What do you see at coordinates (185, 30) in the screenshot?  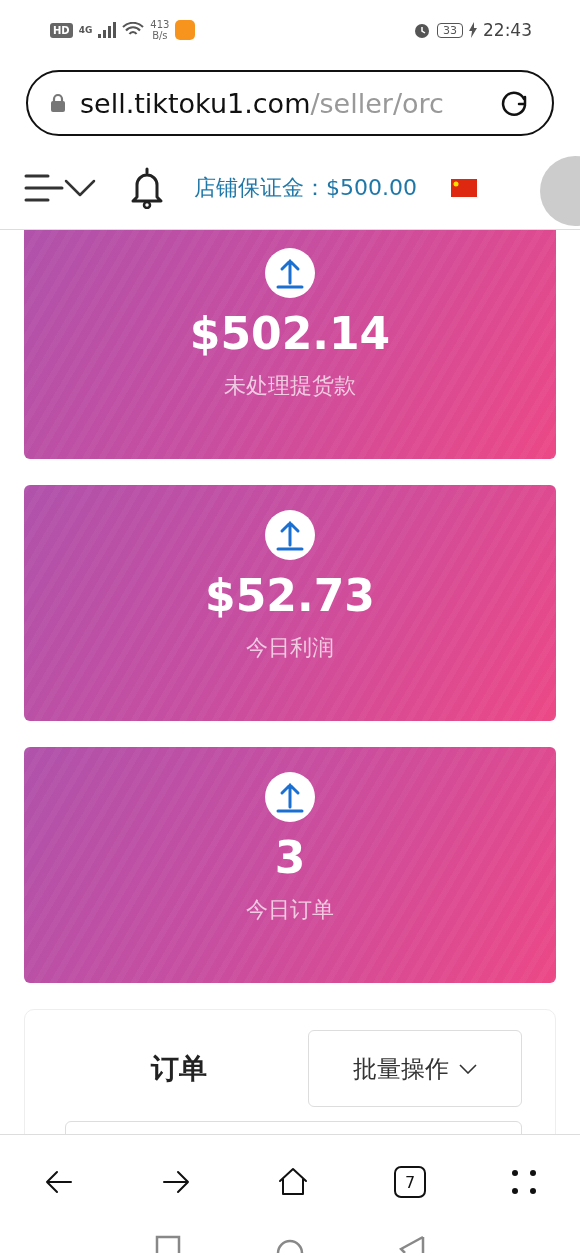 I see `app-notification-icon` at bounding box center [185, 30].